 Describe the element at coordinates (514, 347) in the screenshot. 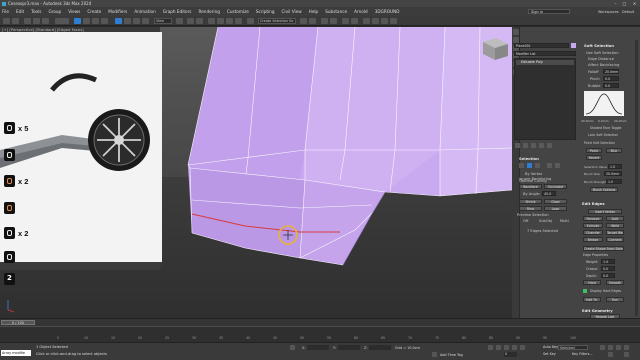

I see `next-frame-icon` at that location.